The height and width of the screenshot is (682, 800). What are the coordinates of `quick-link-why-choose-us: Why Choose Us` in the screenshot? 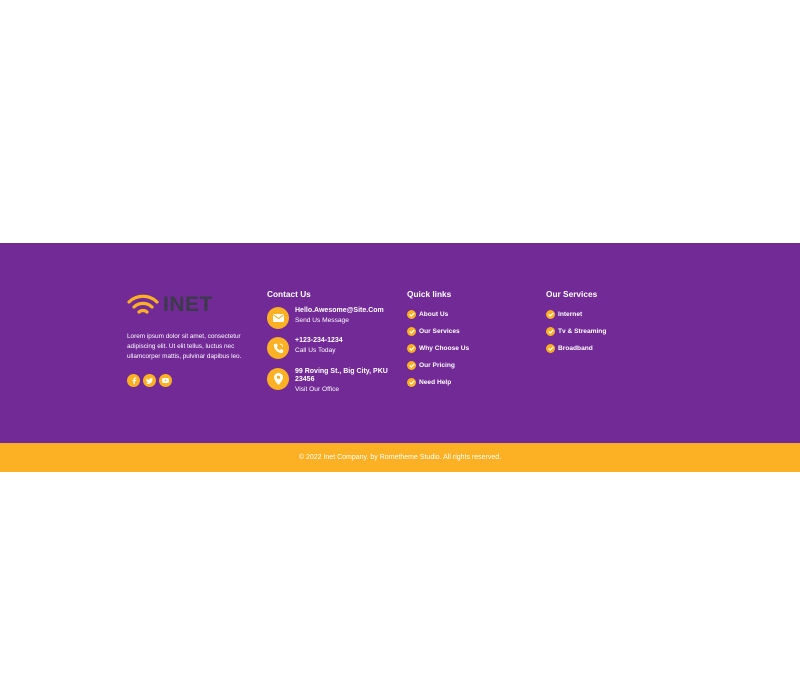 It's located at (462, 348).